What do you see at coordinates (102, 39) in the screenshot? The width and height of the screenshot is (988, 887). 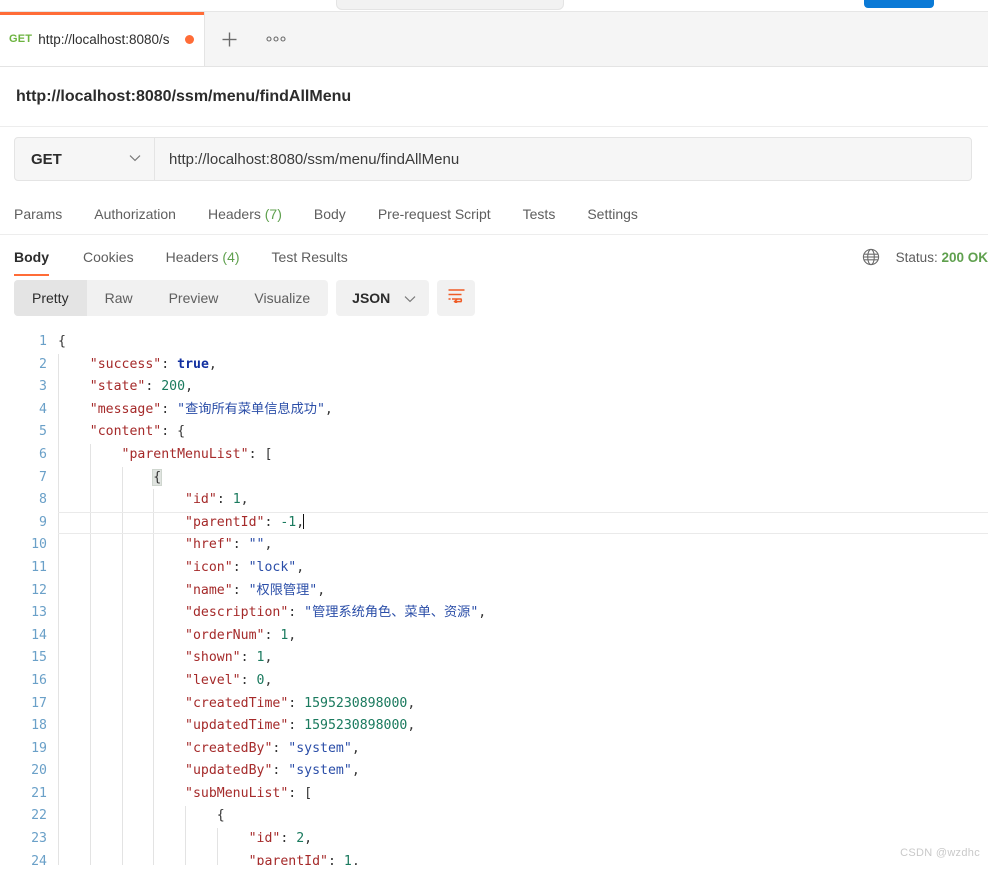 I see `request-tab-active: GET http://localhost:8080/s` at bounding box center [102, 39].